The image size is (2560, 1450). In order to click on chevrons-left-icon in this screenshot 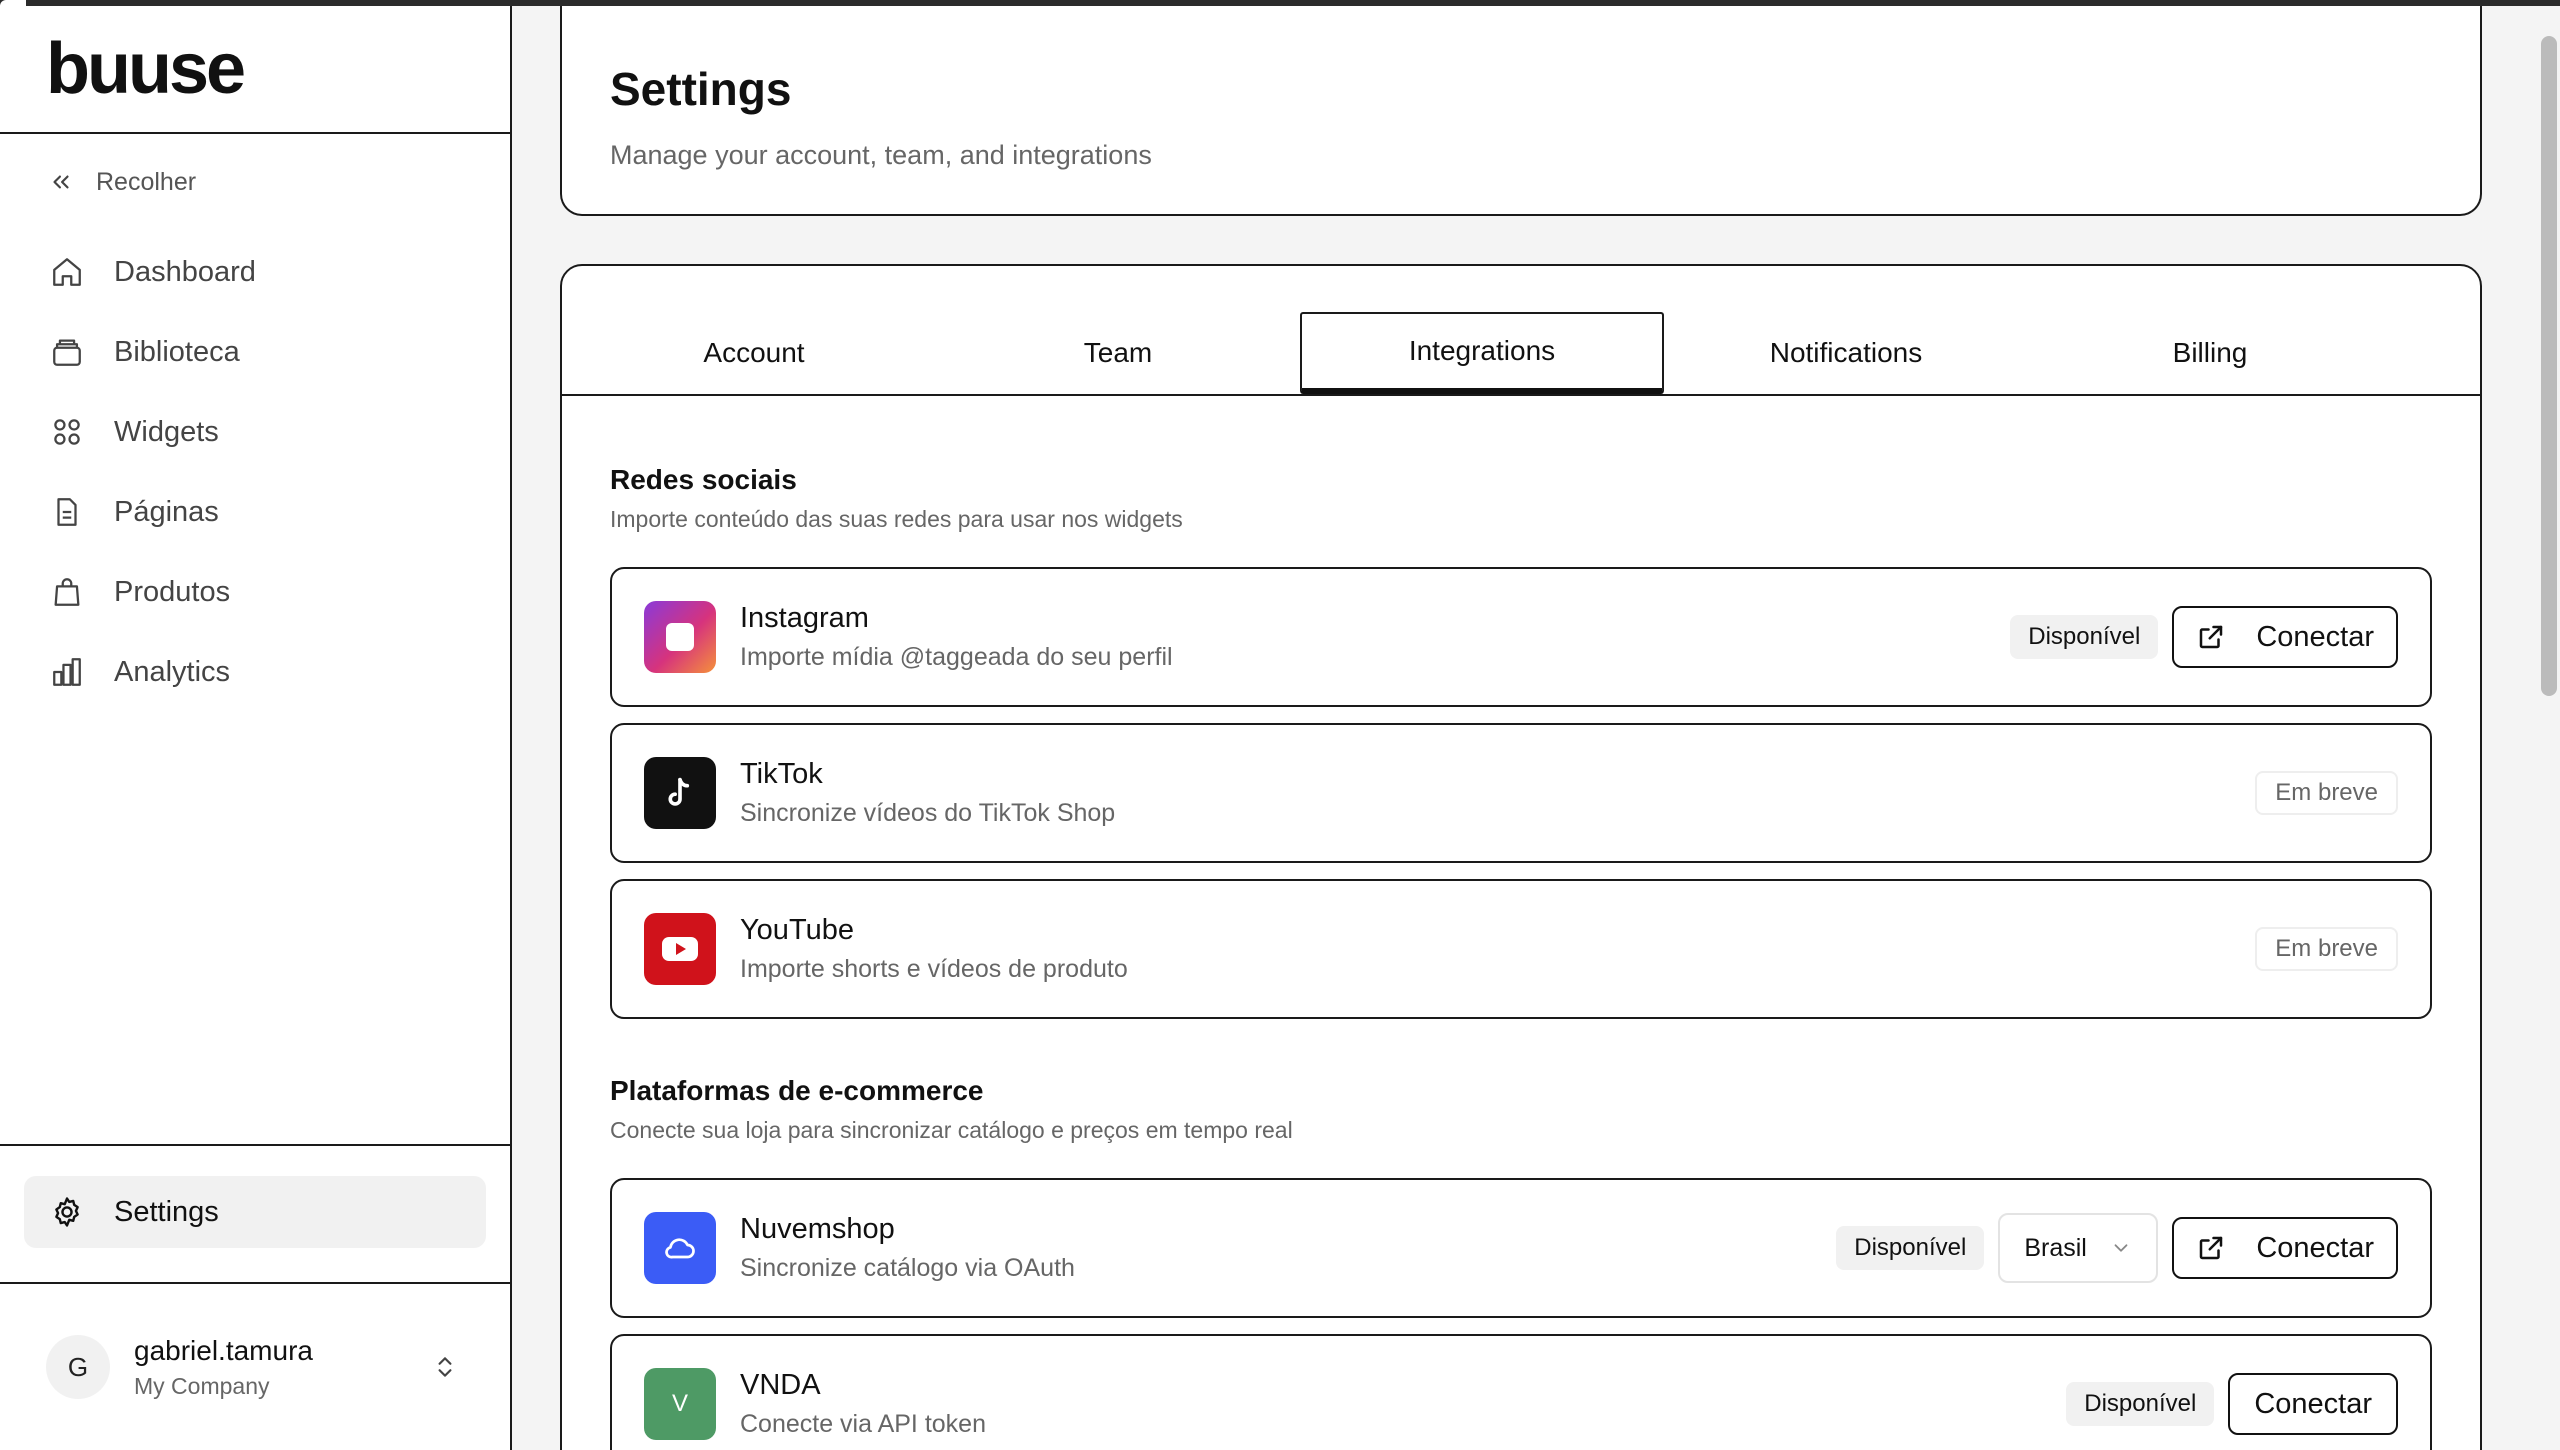, I will do `click(61, 182)`.